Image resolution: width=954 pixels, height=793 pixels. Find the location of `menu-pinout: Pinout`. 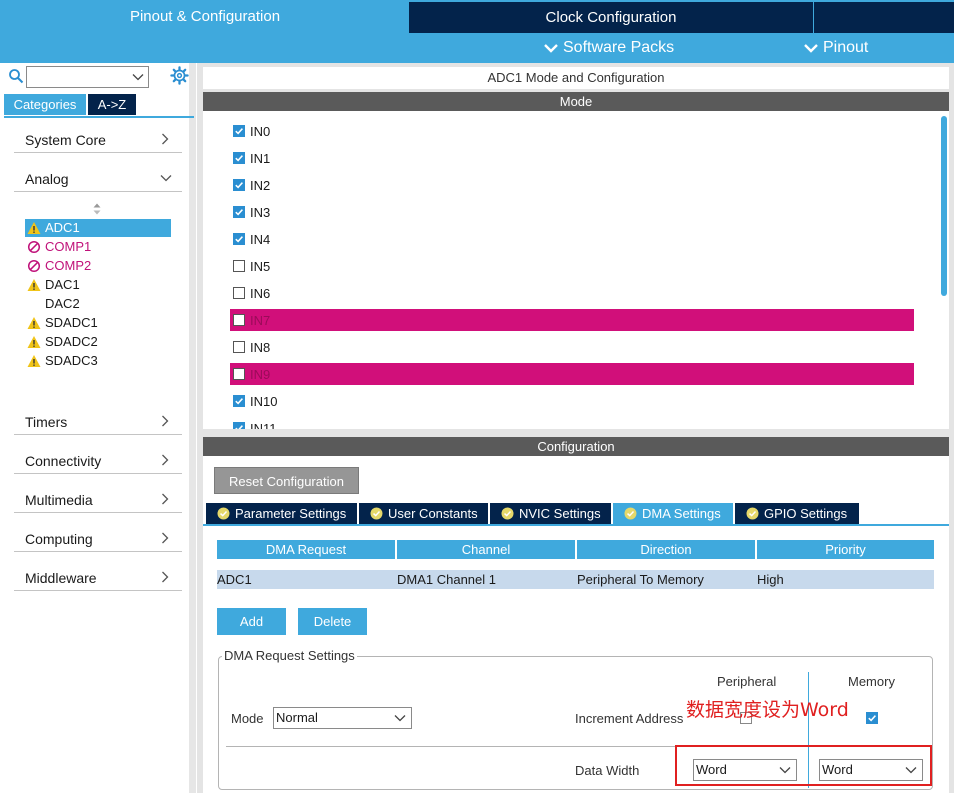

menu-pinout: Pinout is located at coordinates (835, 48).